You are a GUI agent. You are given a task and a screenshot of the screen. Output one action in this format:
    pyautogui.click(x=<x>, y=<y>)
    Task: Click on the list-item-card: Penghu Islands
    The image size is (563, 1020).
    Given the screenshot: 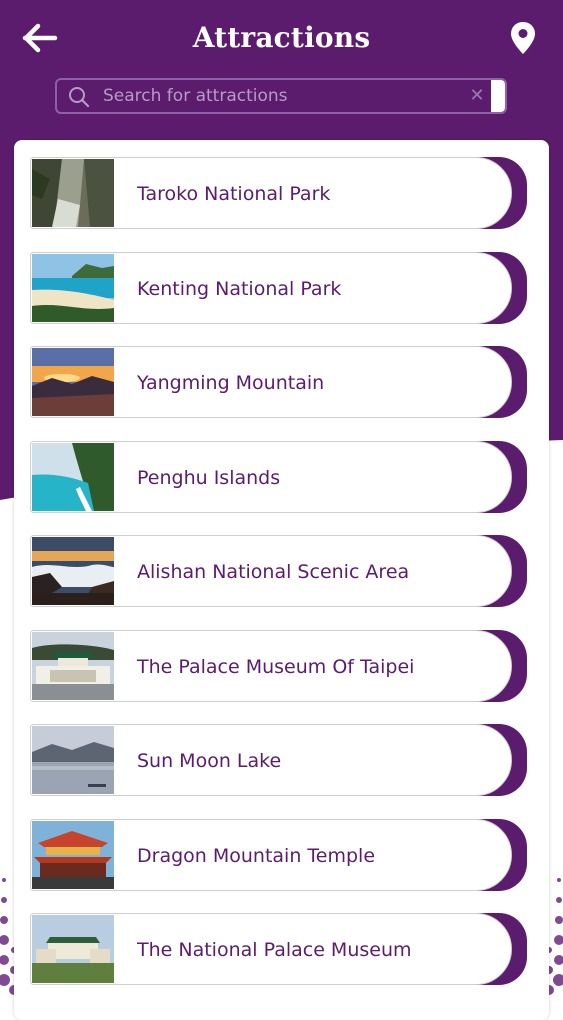 What is the action you would take?
    pyautogui.click(x=271, y=476)
    